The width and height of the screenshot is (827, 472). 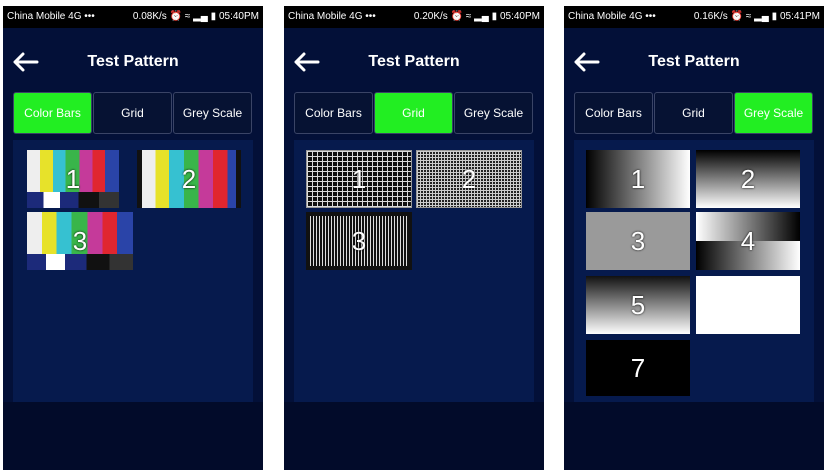 I want to click on status-right: 0.16K/s ⏰ ≈ ▂▄ ▮ 05:41PM, so click(x=757, y=17).